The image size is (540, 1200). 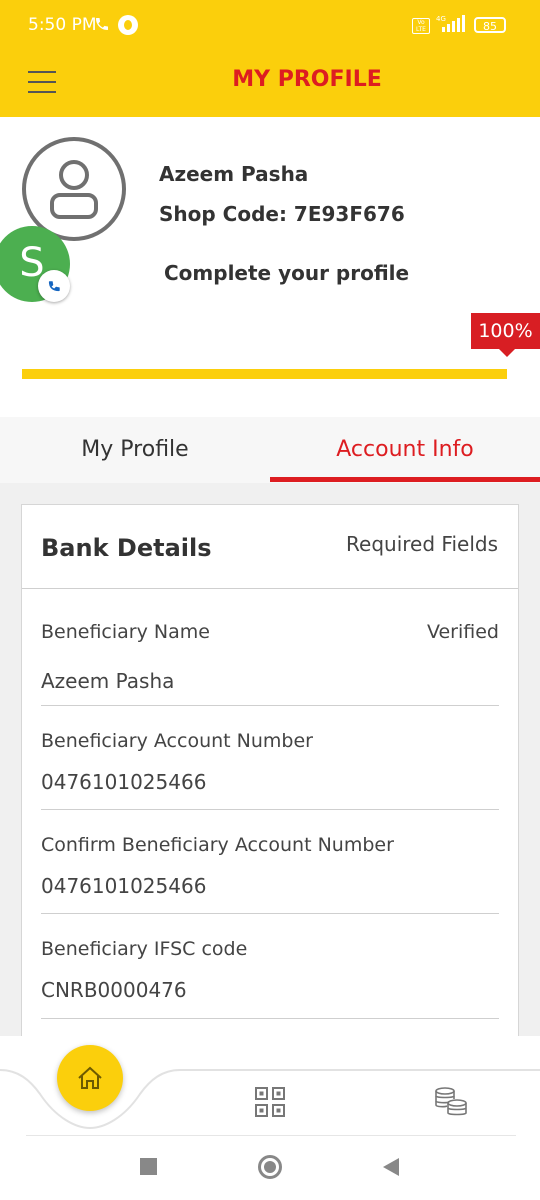 I want to click on profile-tabs: My Profile Account Info, so click(x=270, y=450).